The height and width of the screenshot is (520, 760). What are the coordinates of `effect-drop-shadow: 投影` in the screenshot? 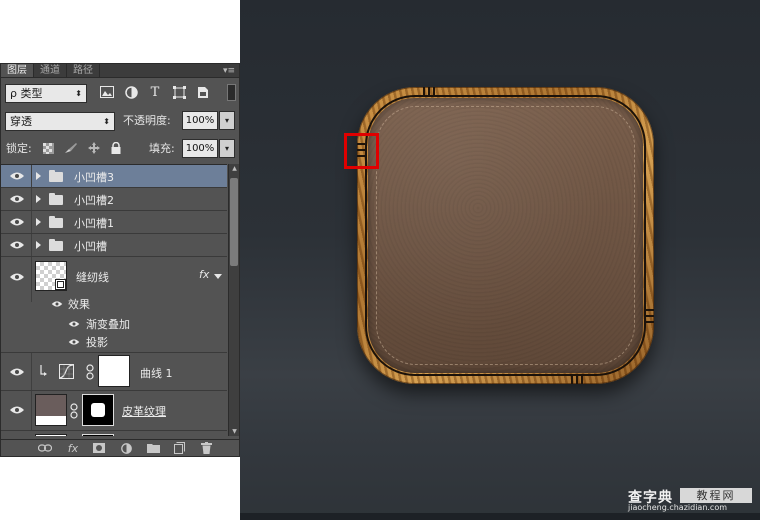 It's located at (97, 342).